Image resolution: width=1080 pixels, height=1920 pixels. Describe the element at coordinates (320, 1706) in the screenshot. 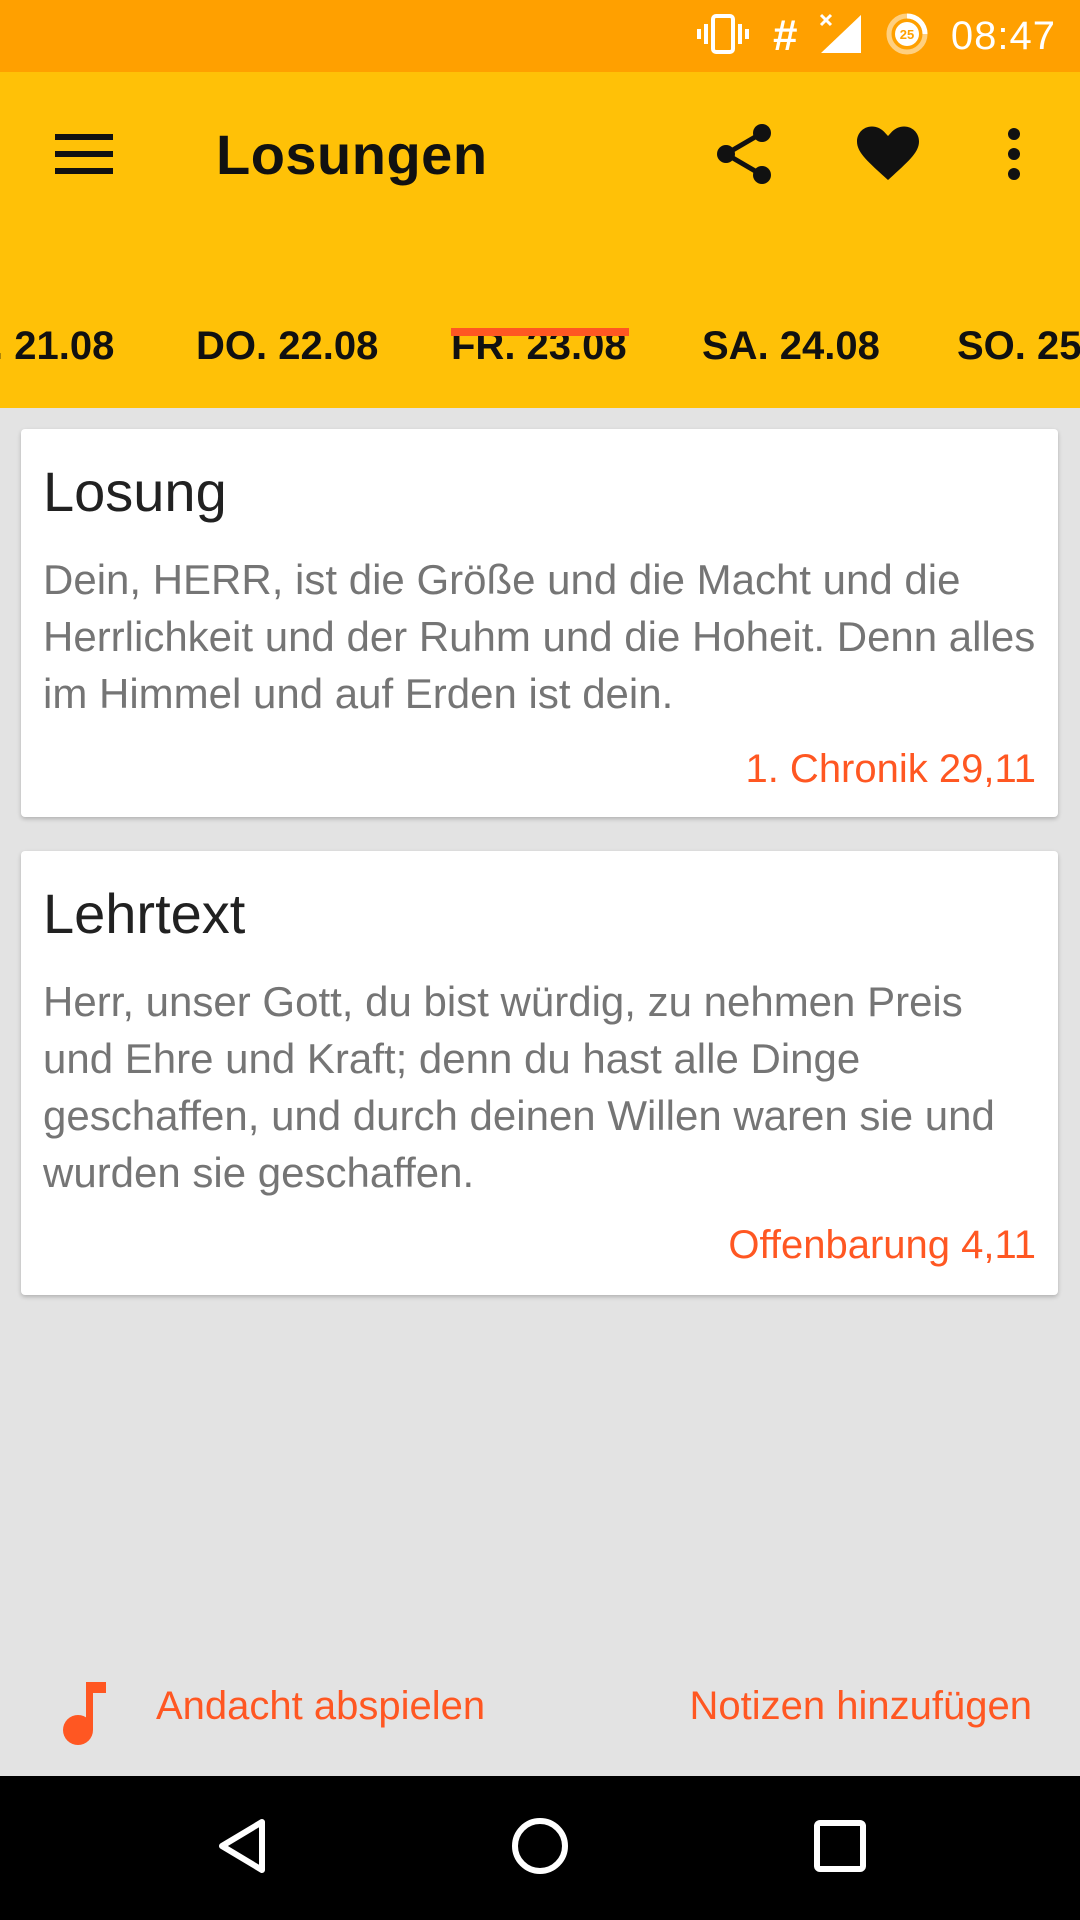

I see `play-devotion-button: Andacht abspielen` at that location.